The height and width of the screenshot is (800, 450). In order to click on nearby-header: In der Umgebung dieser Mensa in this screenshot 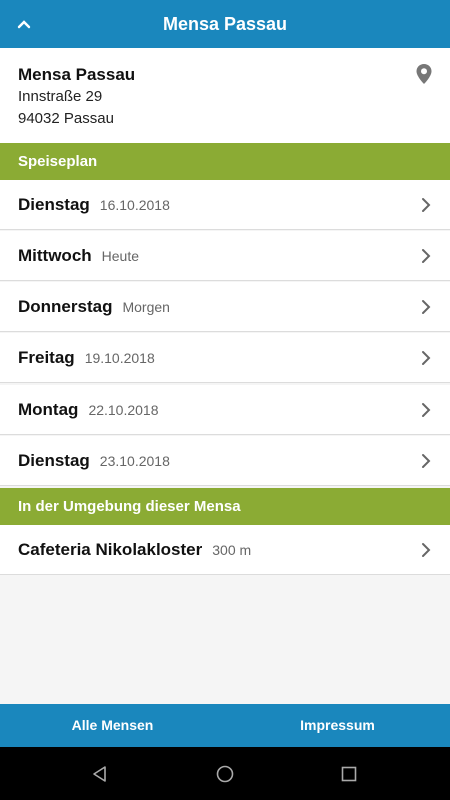, I will do `click(225, 506)`.